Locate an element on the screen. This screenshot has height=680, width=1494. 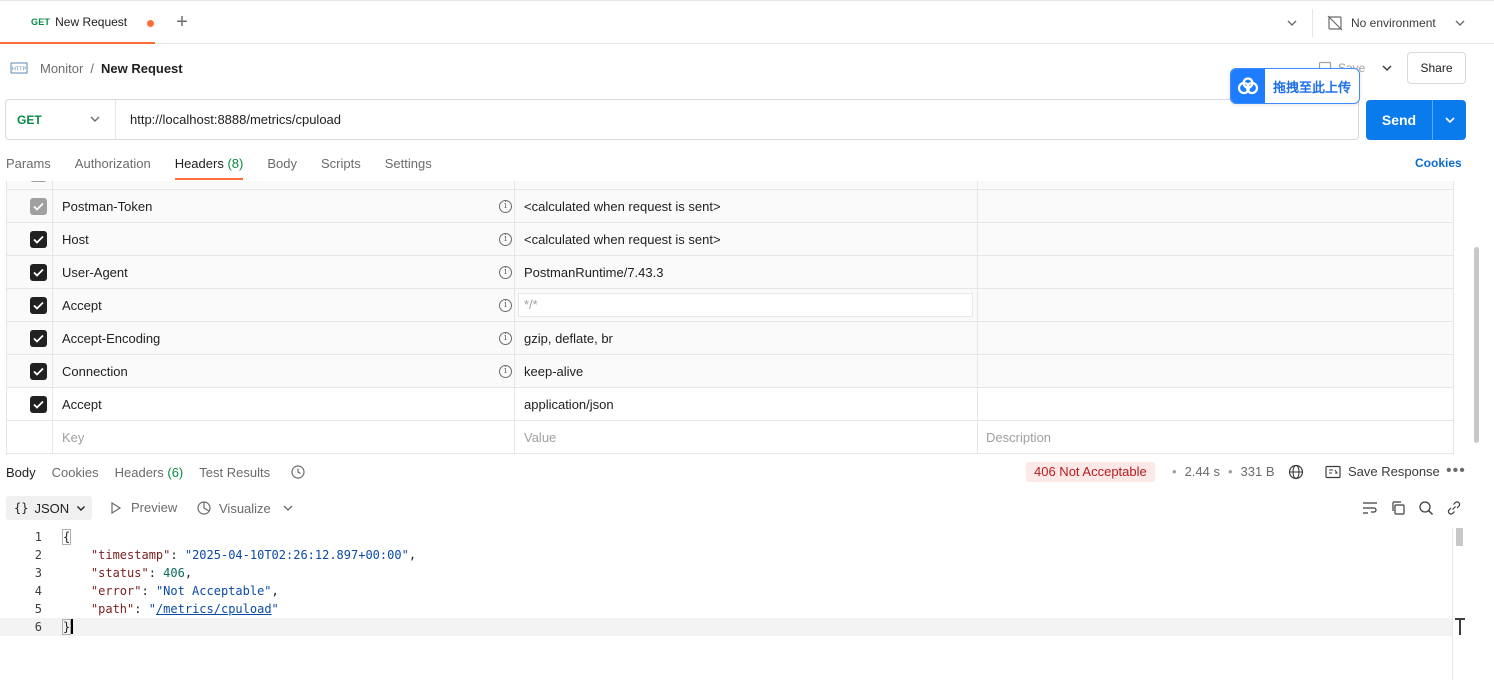
save-response-label: Save Response is located at coordinates (1394, 471).